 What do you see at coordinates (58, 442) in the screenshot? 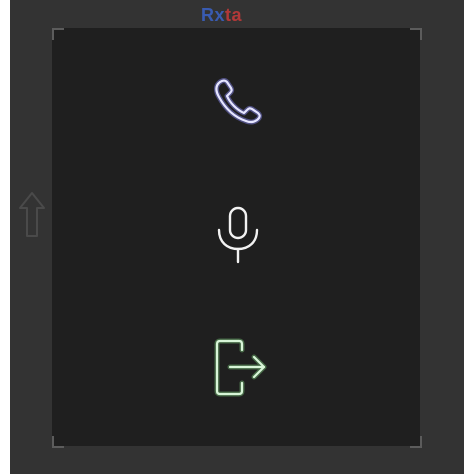
I see `panel-corner-bottom-left` at bounding box center [58, 442].